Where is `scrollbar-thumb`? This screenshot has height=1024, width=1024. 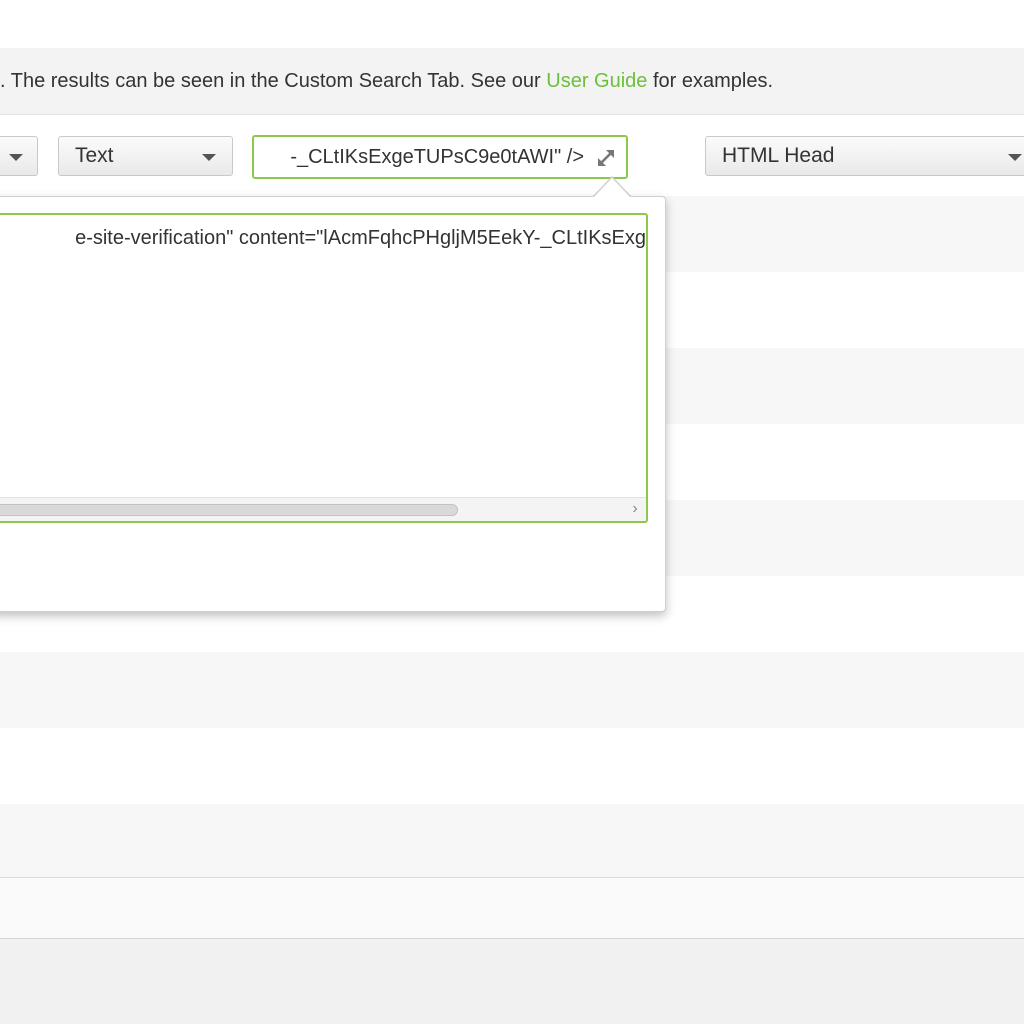
scrollbar-thumb is located at coordinates (229, 510).